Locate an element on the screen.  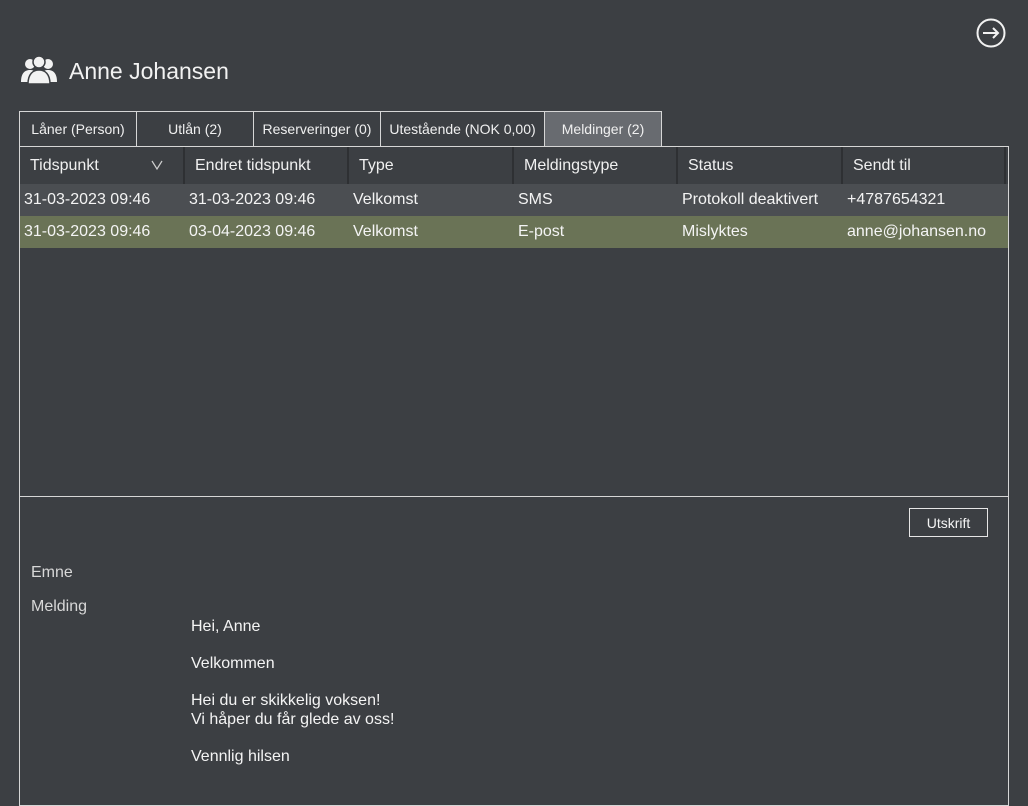
column-label: Endret tidspunkt is located at coordinates (253, 165).